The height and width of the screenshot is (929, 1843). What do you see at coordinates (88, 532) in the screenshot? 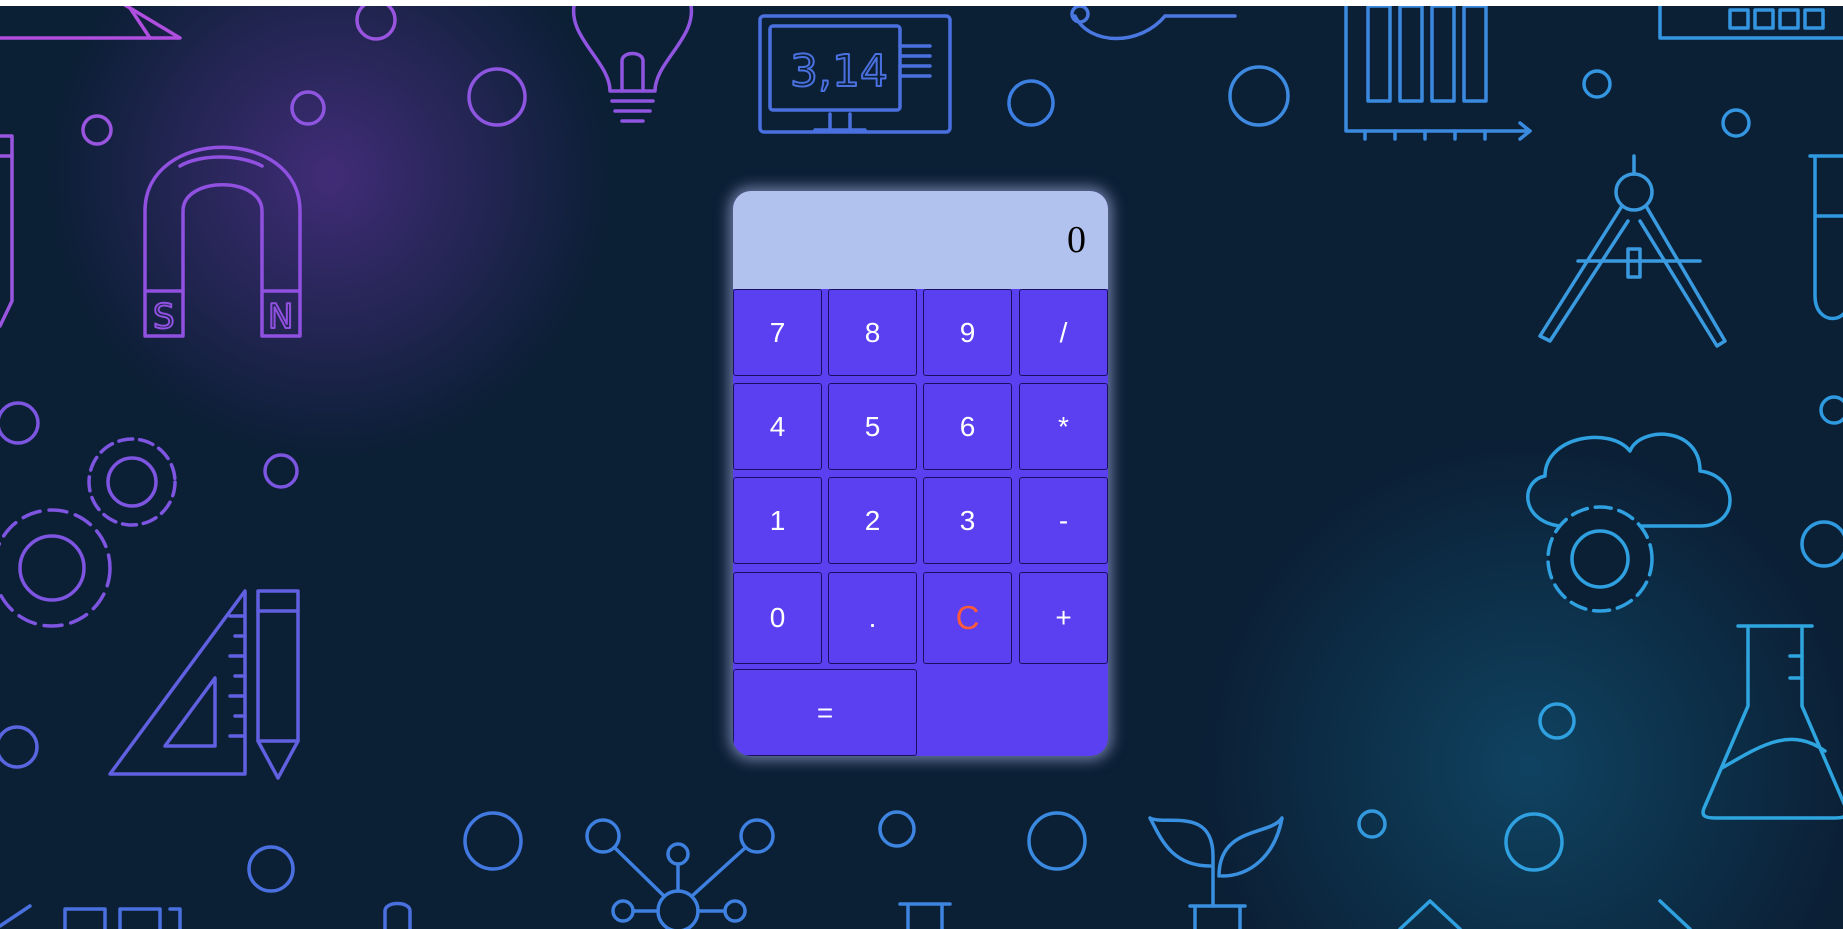
I see `gears-icon` at bounding box center [88, 532].